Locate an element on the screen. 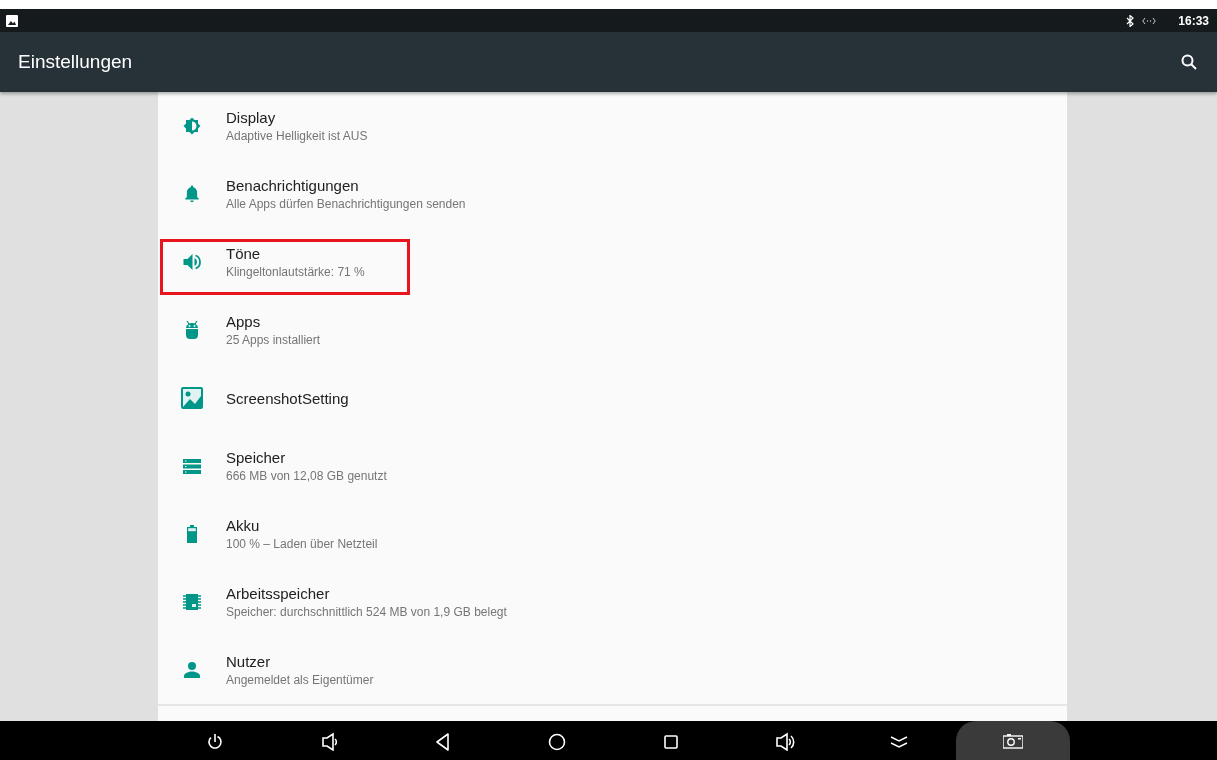 The image size is (1217, 760). speaker-icon is located at coordinates (192, 262).